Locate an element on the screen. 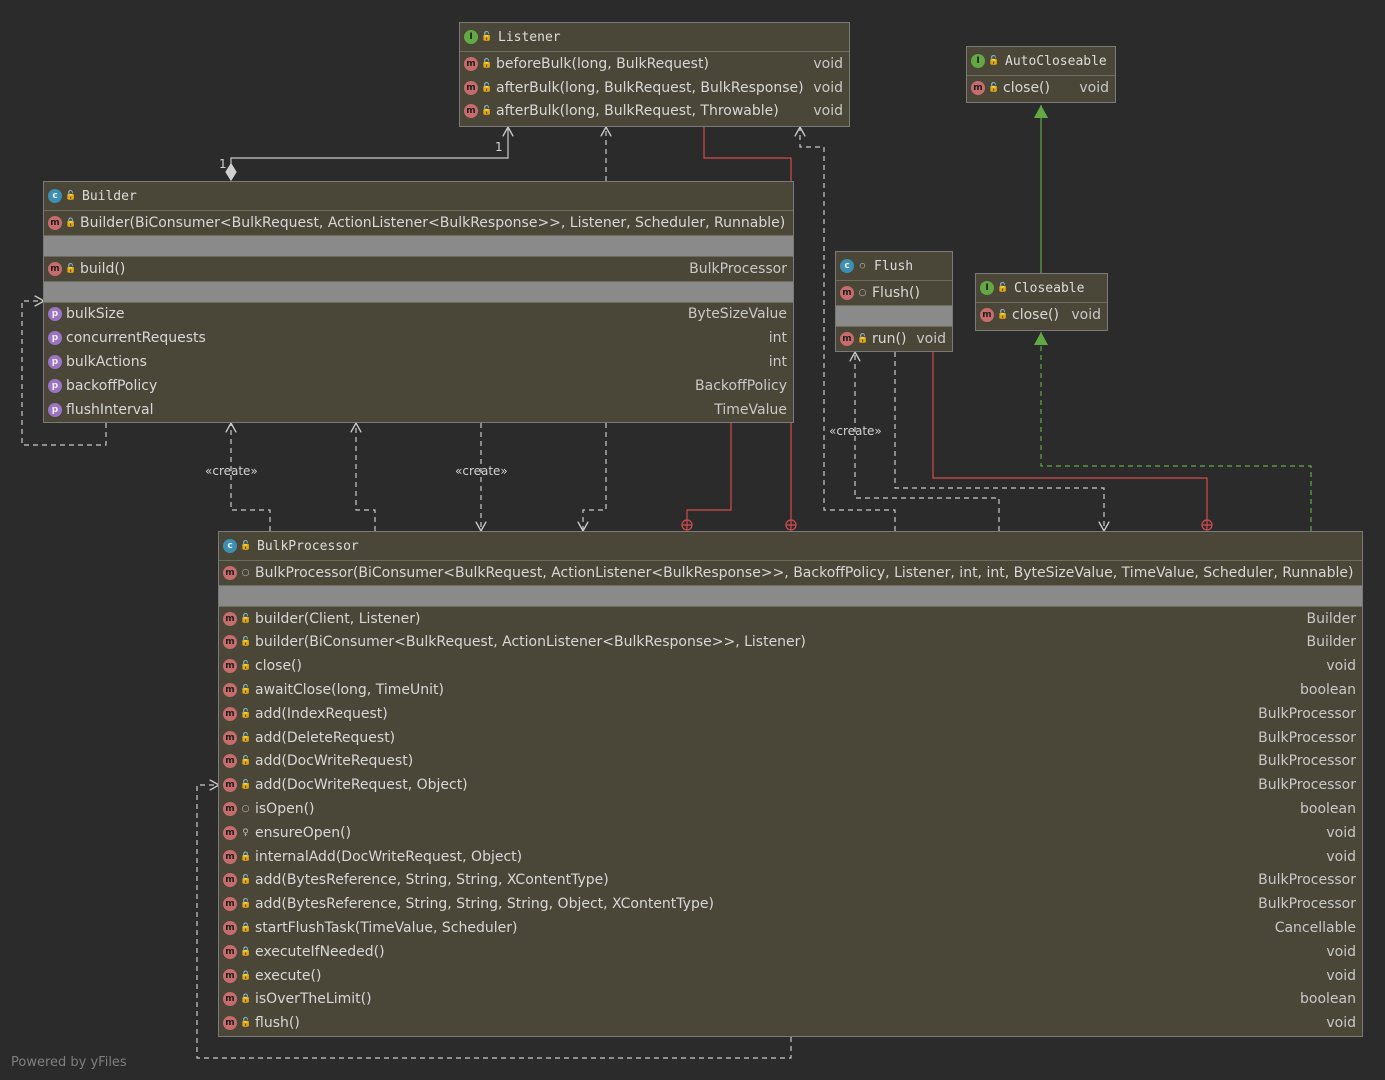 The width and height of the screenshot is (1385, 1080). autocloseable-node: I 🔓 AutoCloseable m 🔓 close() void is located at coordinates (1041, 74).